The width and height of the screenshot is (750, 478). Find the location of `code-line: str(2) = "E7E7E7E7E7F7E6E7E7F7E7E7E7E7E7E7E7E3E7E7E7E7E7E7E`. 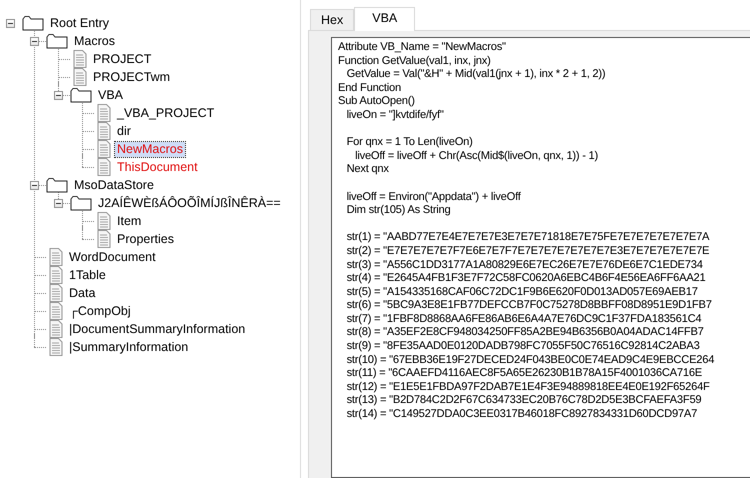

code-line: str(2) = "E7E7E7E7E7F7E6E7E7F7E7E7E7E7E7E7E7E3E7E7E7E7E7E7E is located at coordinates (528, 251).